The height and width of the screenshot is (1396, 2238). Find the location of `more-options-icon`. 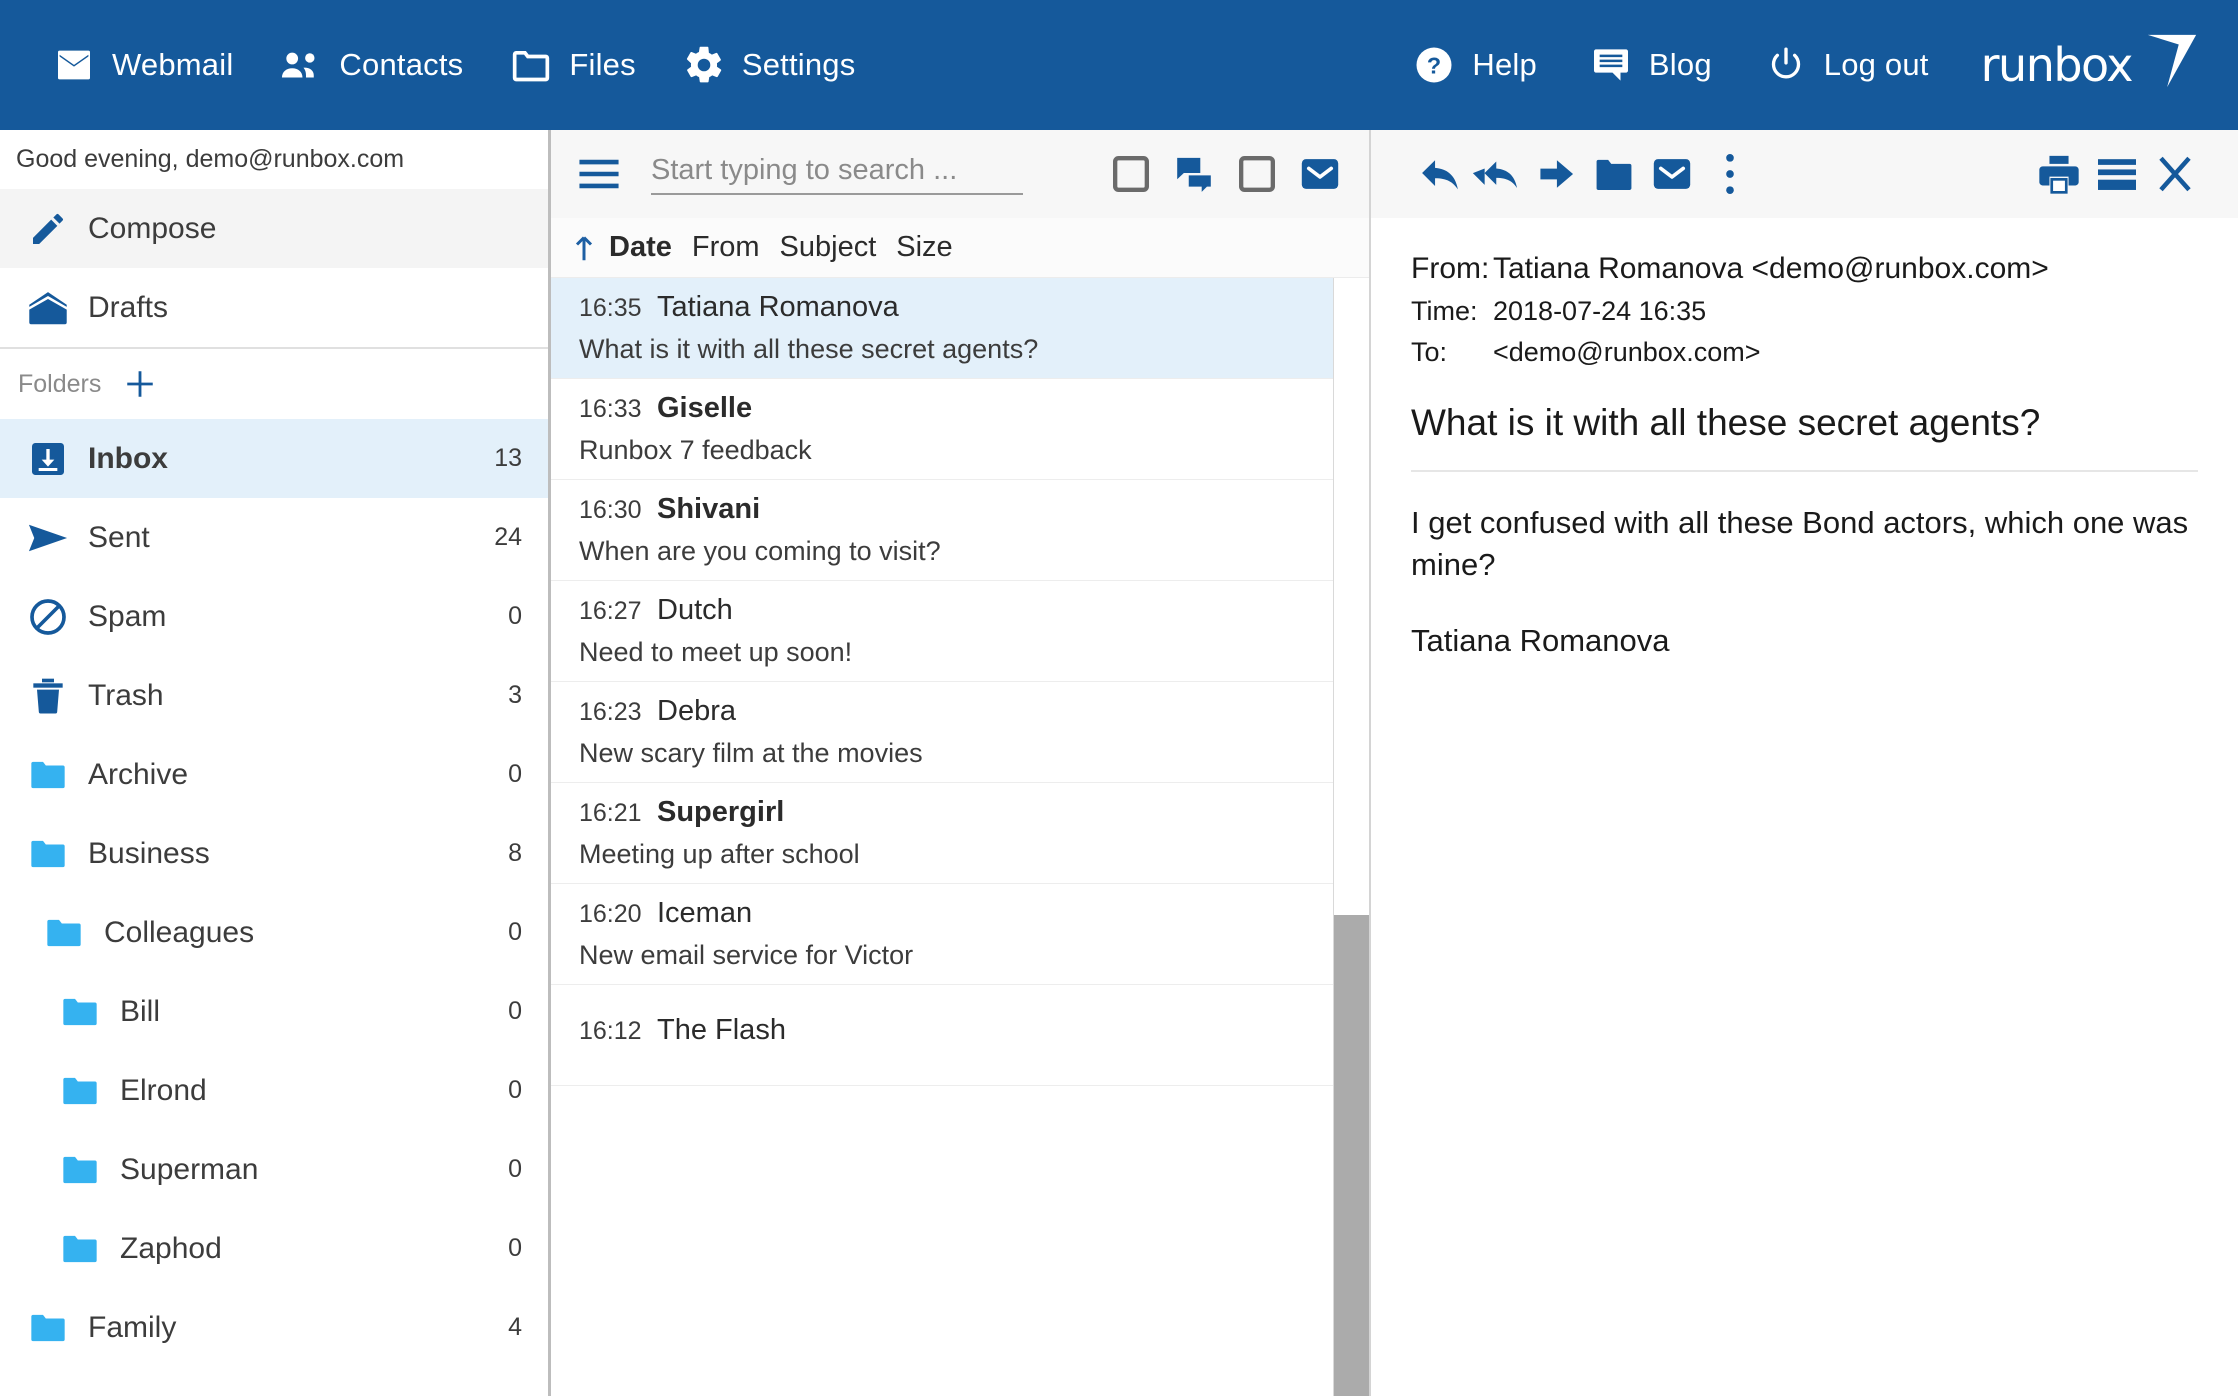

more-options-icon is located at coordinates (1730, 174).